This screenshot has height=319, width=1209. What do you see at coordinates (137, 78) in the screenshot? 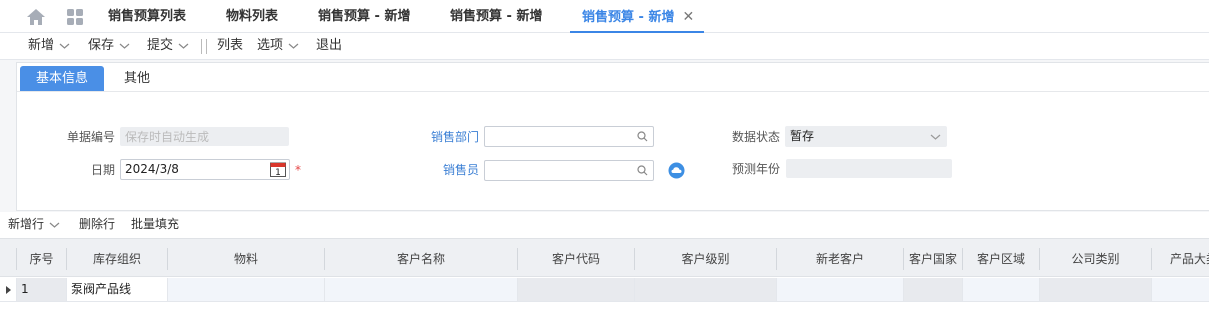
I see `tab-other: 其他` at bounding box center [137, 78].